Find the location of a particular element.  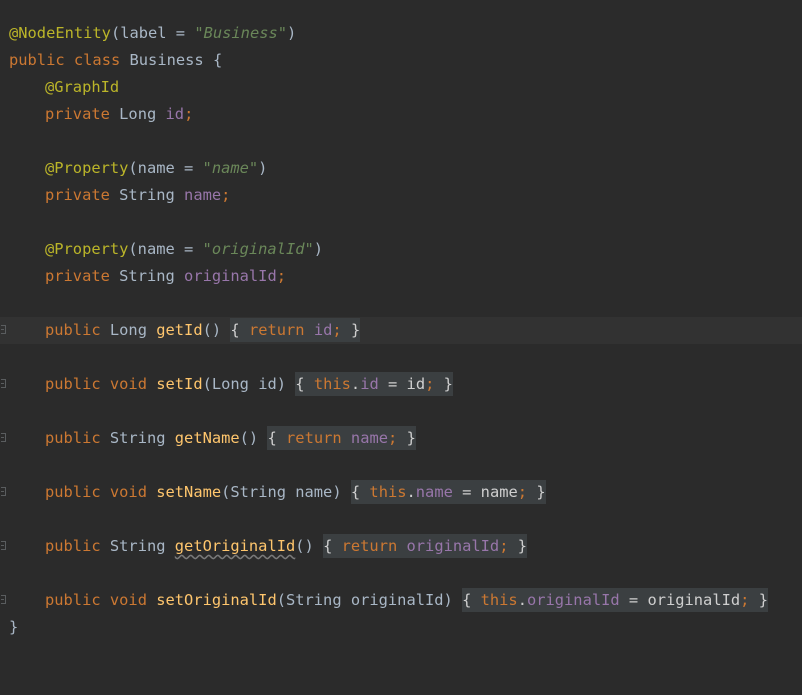

method-name: setName is located at coordinates (189, 492).